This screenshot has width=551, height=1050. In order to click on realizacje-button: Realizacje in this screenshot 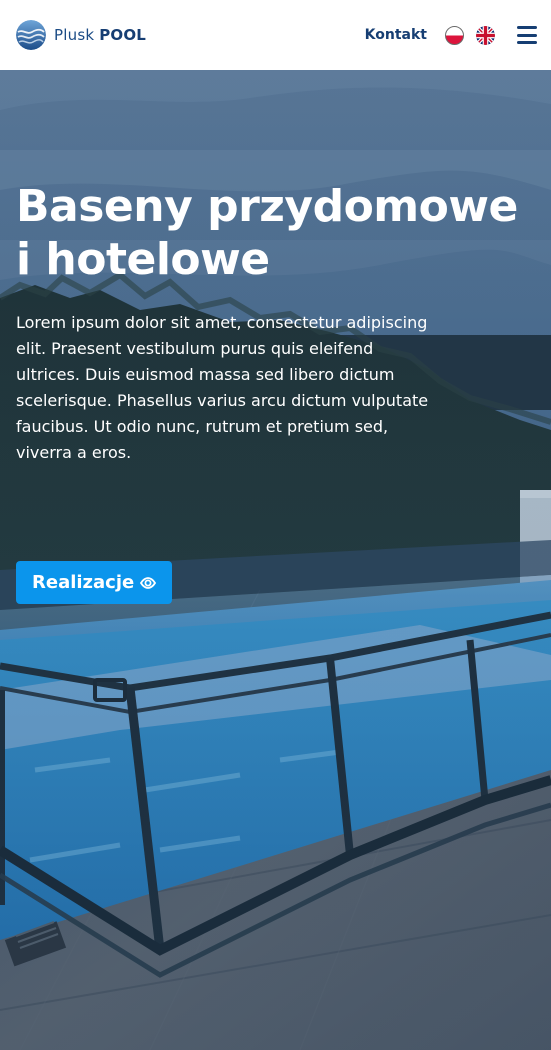, I will do `click(94, 582)`.